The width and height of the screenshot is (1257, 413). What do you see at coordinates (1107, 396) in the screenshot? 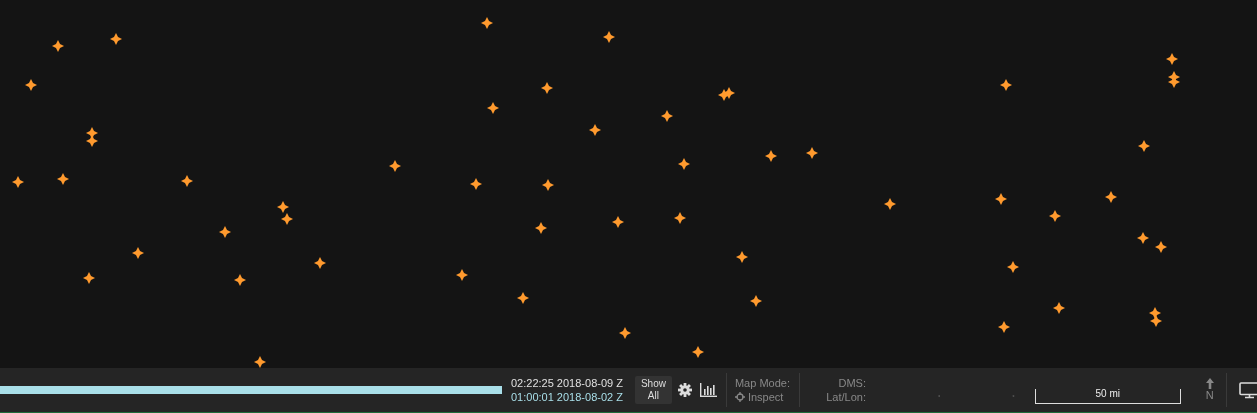
I see `scale-bar: 50 mi` at bounding box center [1107, 396].